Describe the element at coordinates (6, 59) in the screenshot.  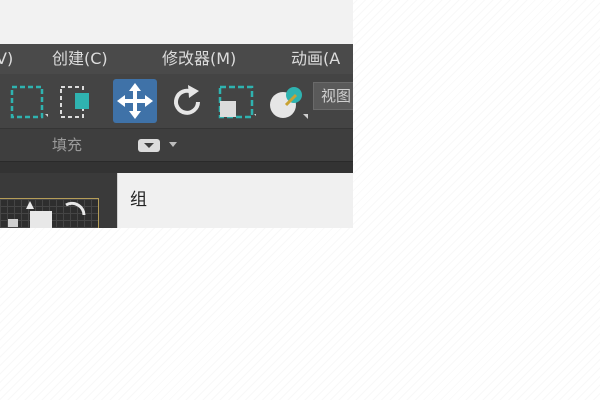
I see `menu-item-view: V)` at that location.